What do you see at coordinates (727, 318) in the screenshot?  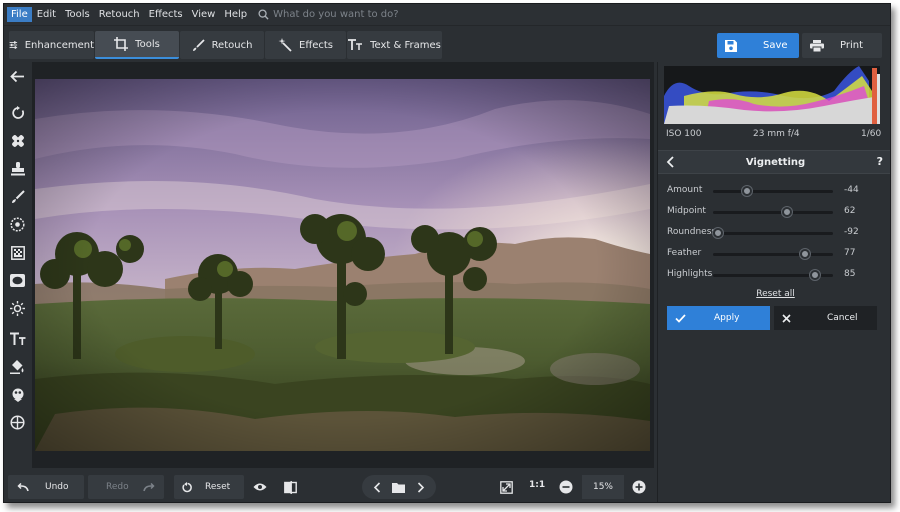 I see `apply-label: Apply` at bounding box center [727, 318].